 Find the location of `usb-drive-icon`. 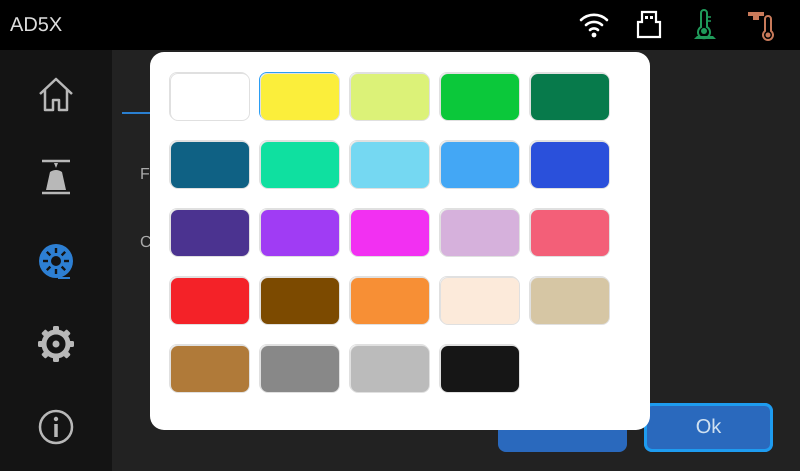

usb-drive-icon is located at coordinates (649, 25).